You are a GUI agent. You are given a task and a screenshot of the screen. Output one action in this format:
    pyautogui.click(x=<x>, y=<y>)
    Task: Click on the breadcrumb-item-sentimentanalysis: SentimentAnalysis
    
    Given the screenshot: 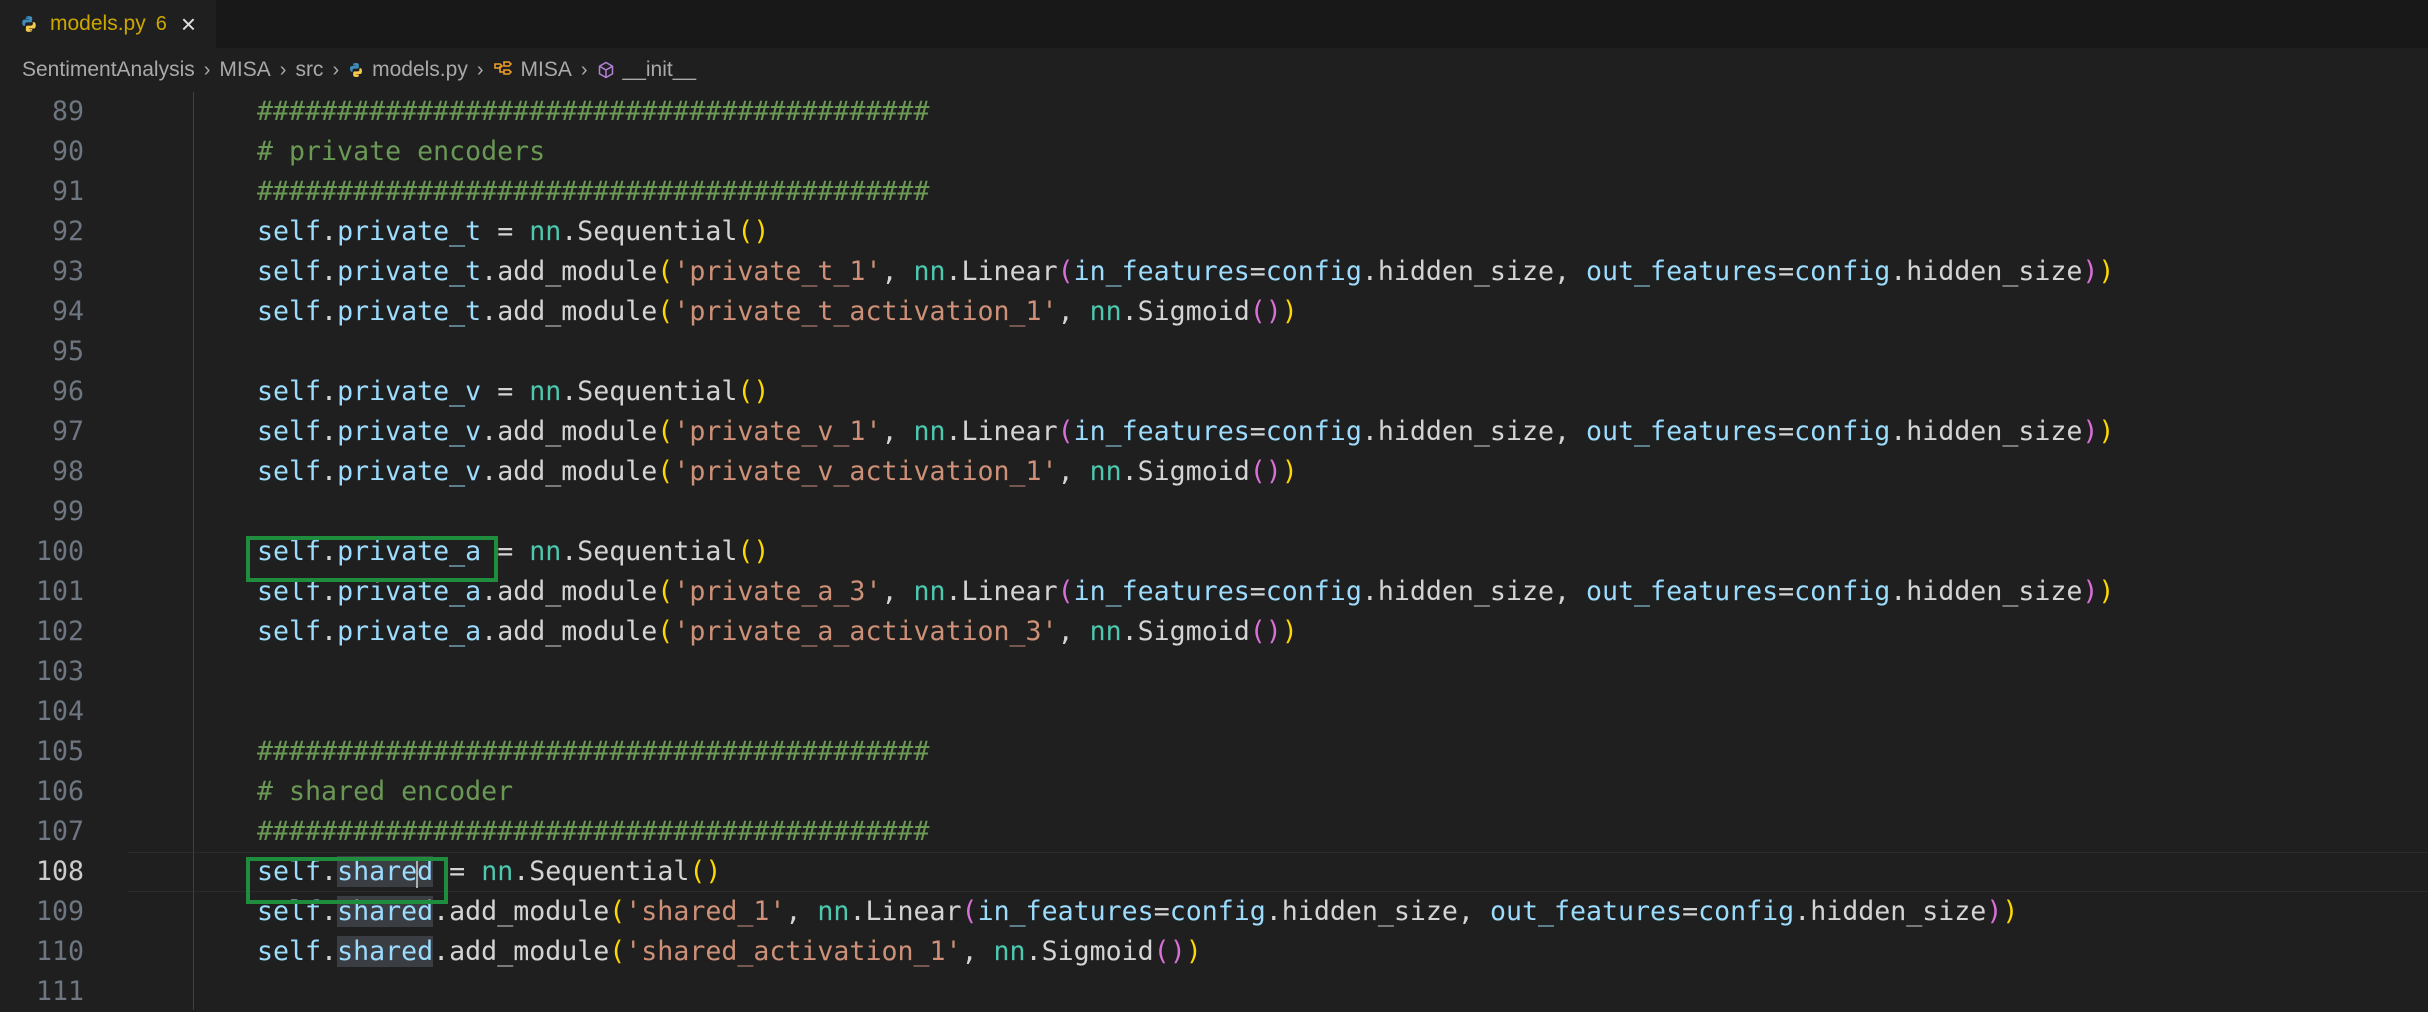 What is the action you would take?
    pyautogui.click(x=108, y=70)
    